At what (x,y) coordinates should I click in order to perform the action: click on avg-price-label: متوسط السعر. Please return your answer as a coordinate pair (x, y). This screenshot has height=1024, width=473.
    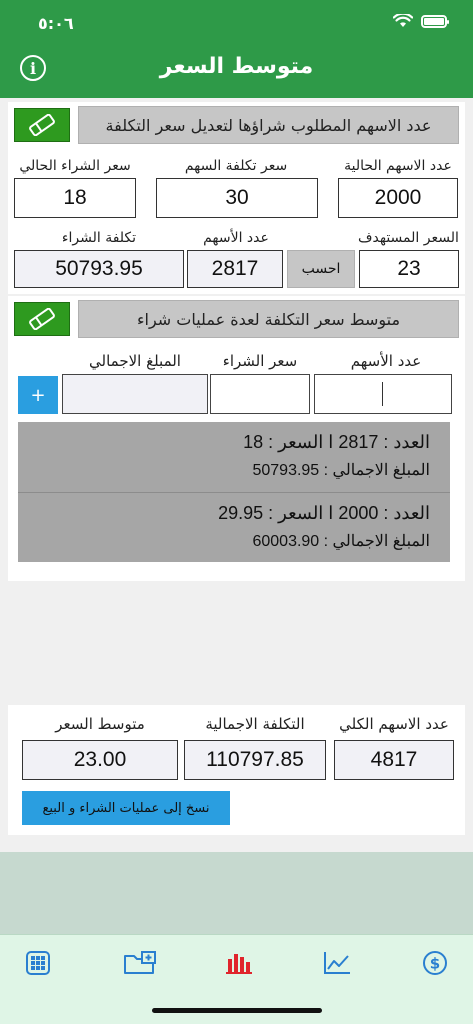
    Looking at the image, I should click on (100, 724).